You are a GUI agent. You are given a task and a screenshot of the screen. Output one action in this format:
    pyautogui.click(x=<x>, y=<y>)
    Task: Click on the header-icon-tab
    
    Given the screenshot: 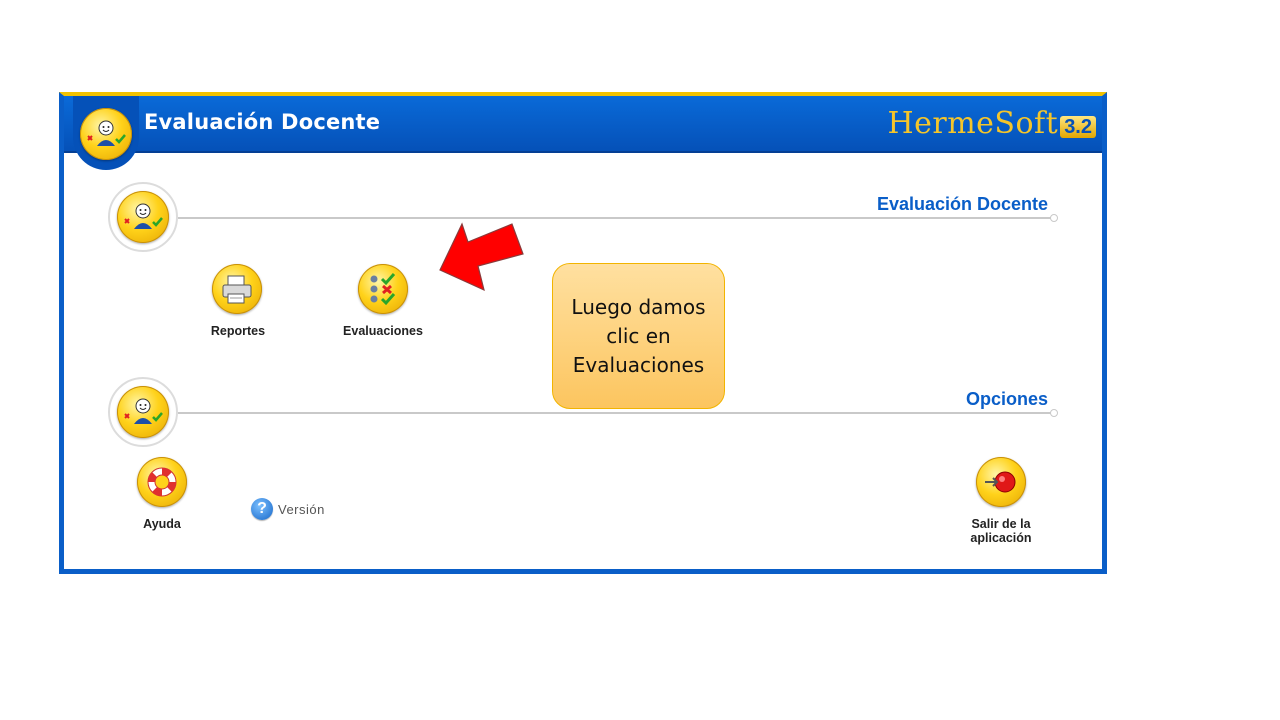 What is the action you would take?
    pyautogui.click(x=106, y=133)
    